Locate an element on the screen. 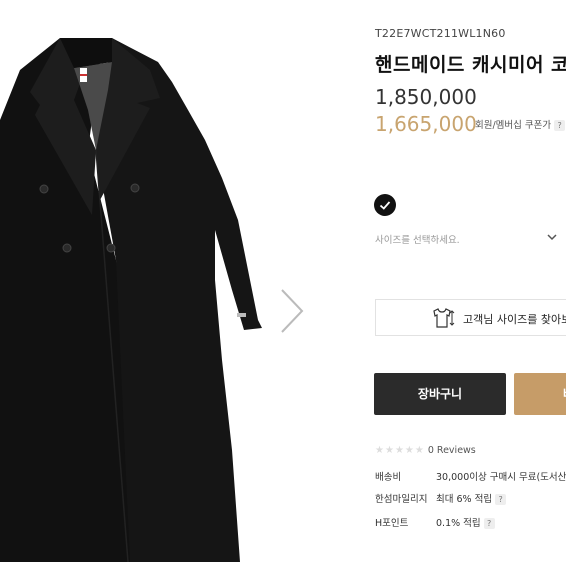  info-value: 최대 6% 적립? is located at coordinates (471, 498).